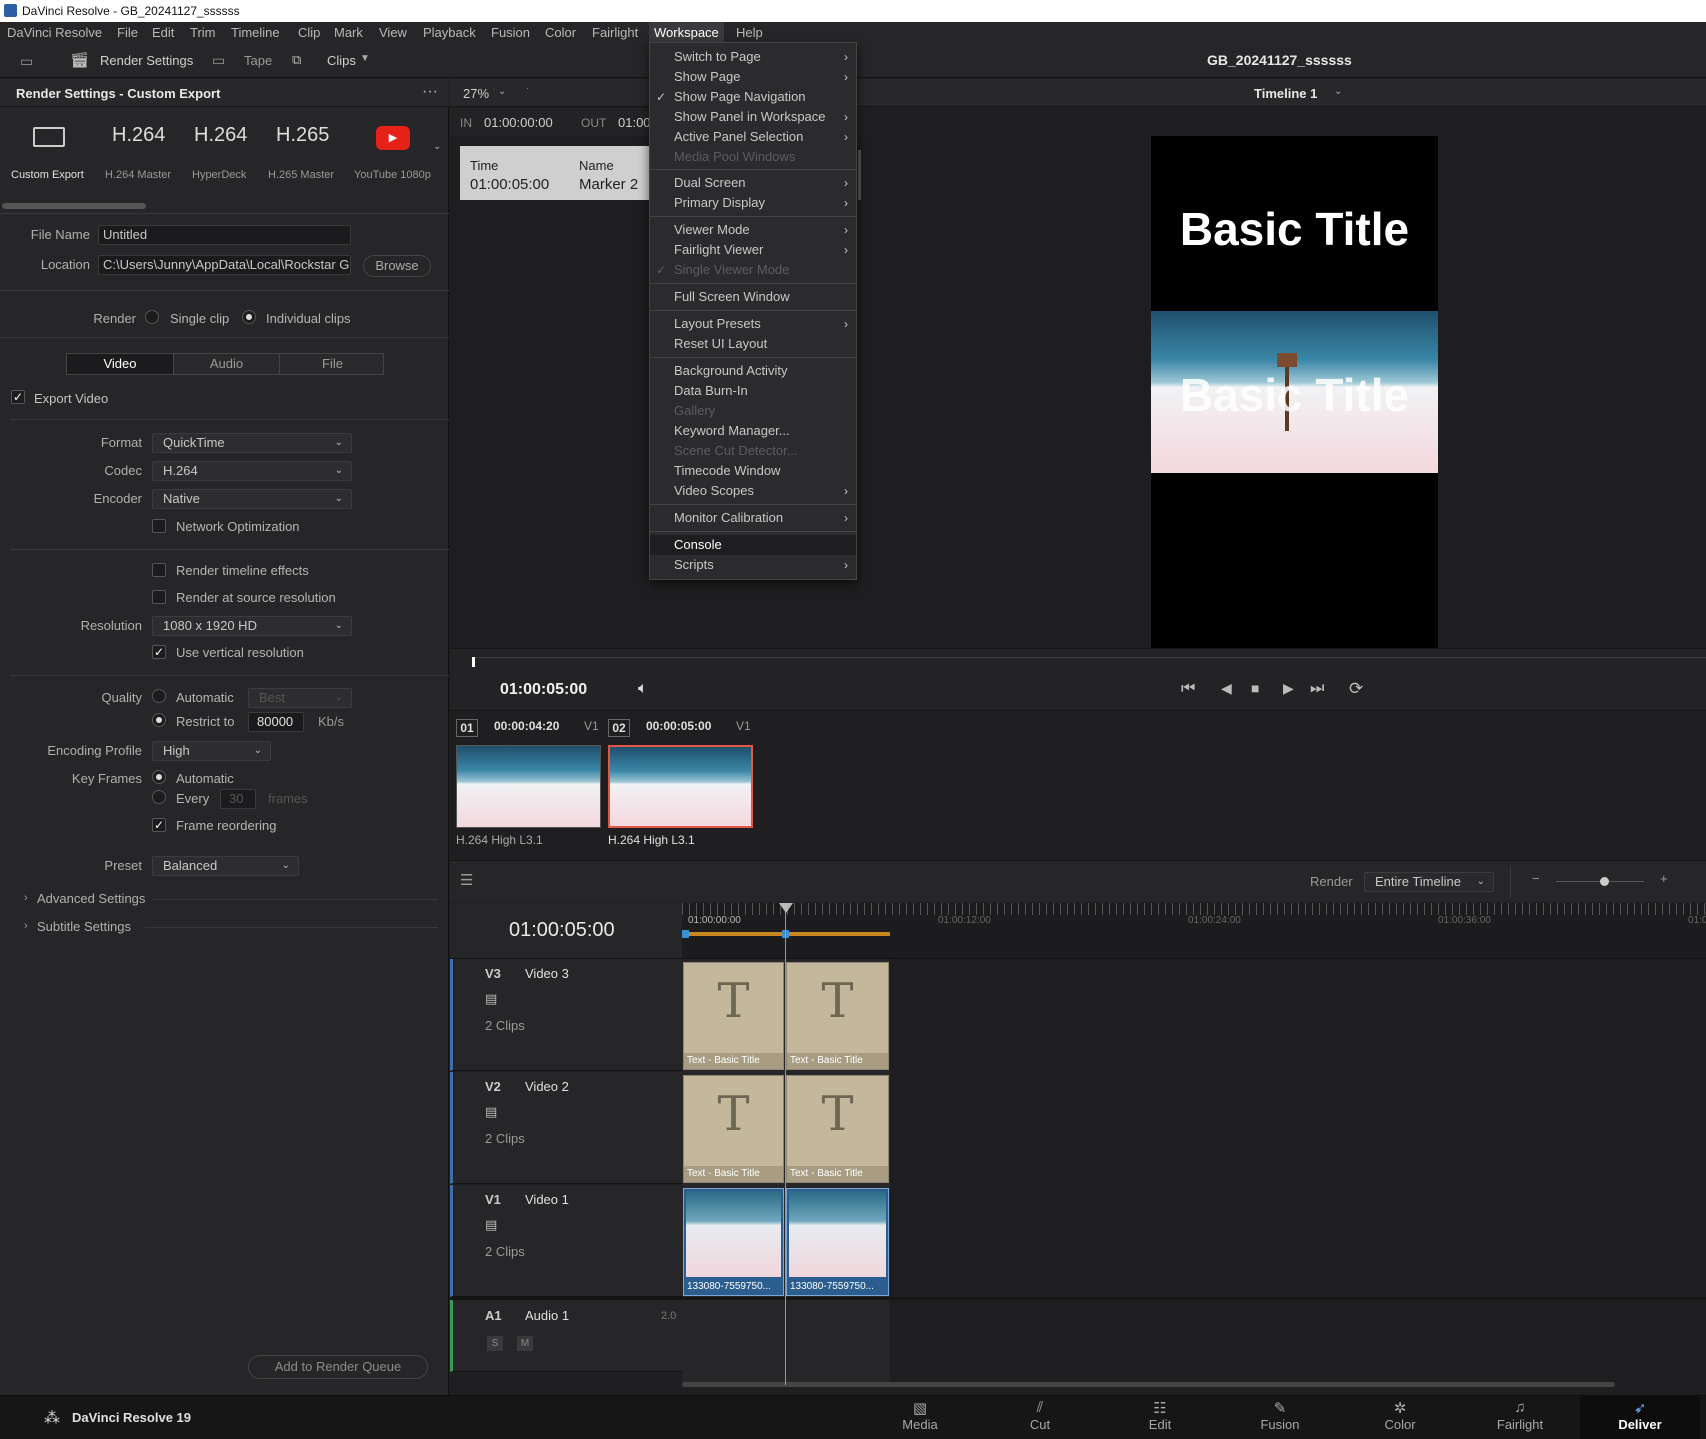 The height and width of the screenshot is (1439, 1706). What do you see at coordinates (753, 391) in the screenshot?
I see `menu-item-data-burn-in: Data Burn-In` at bounding box center [753, 391].